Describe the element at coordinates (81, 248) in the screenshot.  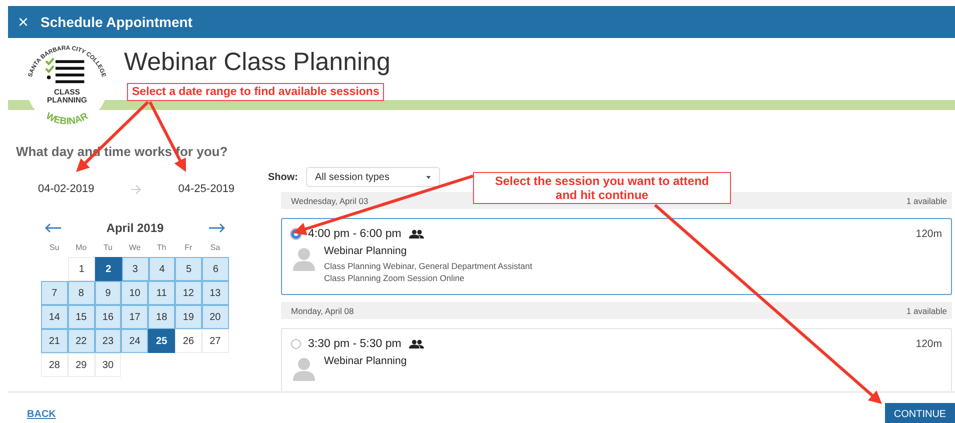
I see `weekday-label: Mo` at that location.